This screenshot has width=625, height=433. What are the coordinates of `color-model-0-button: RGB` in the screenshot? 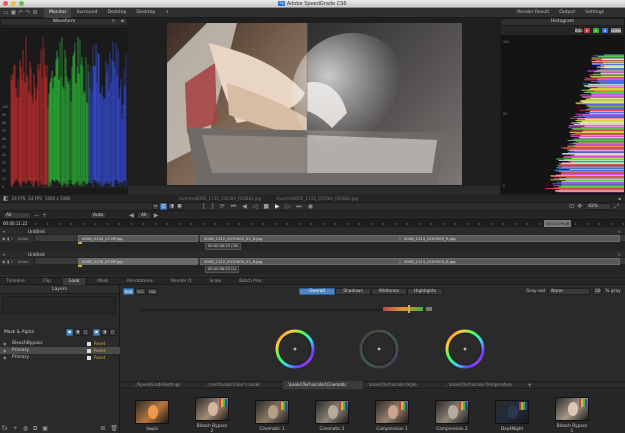 It's located at (128, 291).